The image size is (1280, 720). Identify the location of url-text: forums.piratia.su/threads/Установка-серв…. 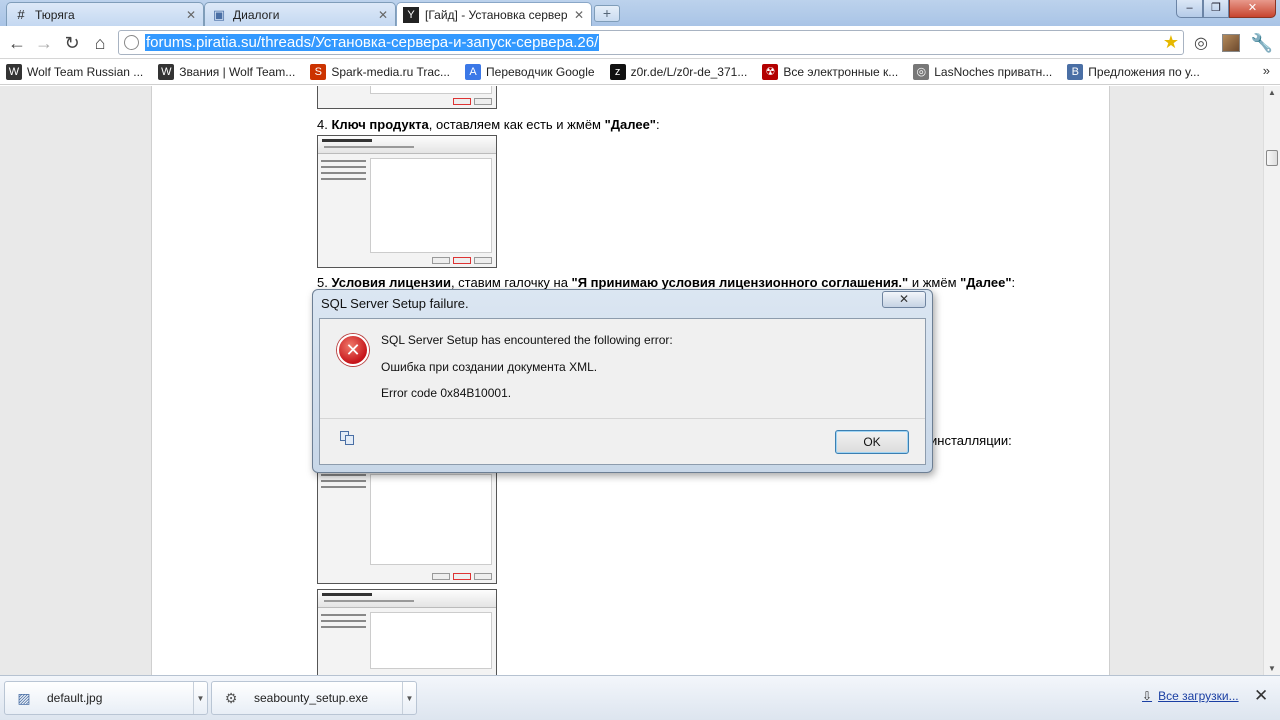
(372, 42).